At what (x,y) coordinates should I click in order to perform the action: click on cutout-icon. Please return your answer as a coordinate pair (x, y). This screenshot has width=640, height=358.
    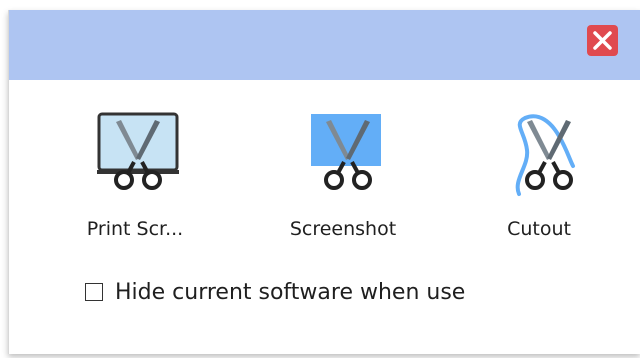
    Looking at the image, I should click on (545, 155).